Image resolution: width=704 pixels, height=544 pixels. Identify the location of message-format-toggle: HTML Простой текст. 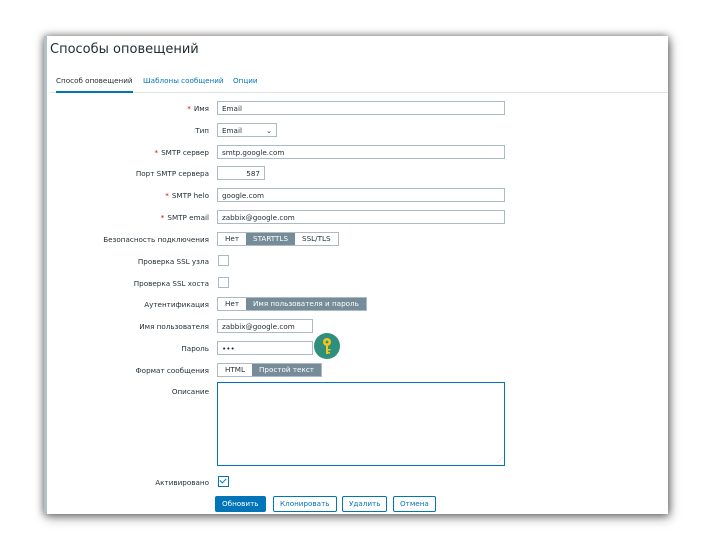
(269, 370).